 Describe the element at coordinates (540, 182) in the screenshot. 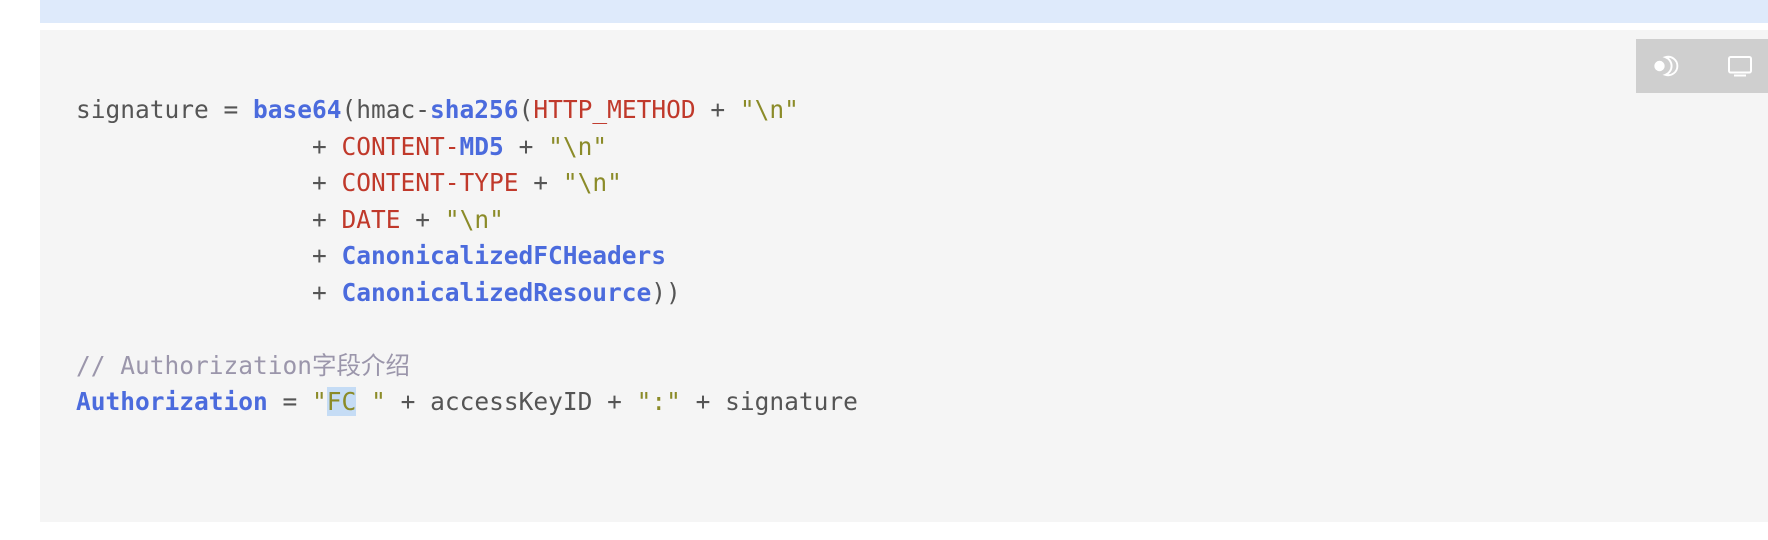

I see `code-token-plus-3b: +` at that location.